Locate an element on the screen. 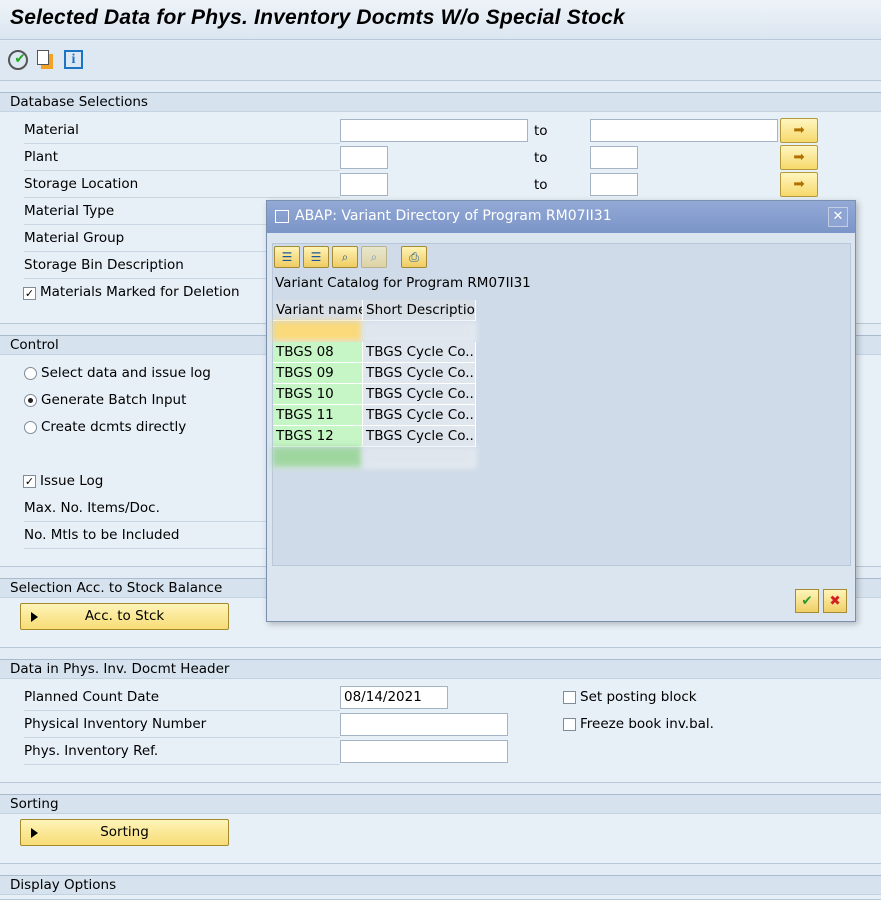 This screenshot has height=900, width=881. variant-name-cell: TBGS 12 is located at coordinates (318, 436).